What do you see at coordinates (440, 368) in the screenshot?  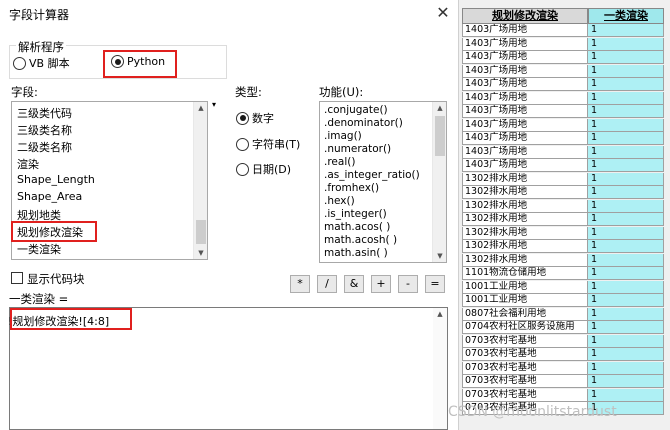 I see `expression-scrollbar: ▲` at bounding box center [440, 368].